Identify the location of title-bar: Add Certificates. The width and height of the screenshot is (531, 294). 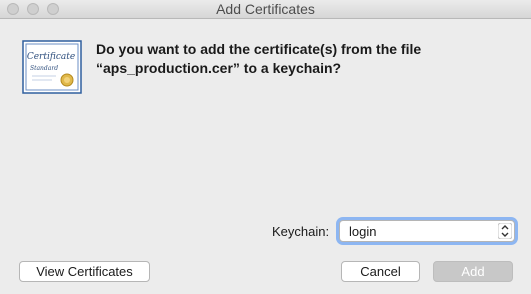
(265, 9).